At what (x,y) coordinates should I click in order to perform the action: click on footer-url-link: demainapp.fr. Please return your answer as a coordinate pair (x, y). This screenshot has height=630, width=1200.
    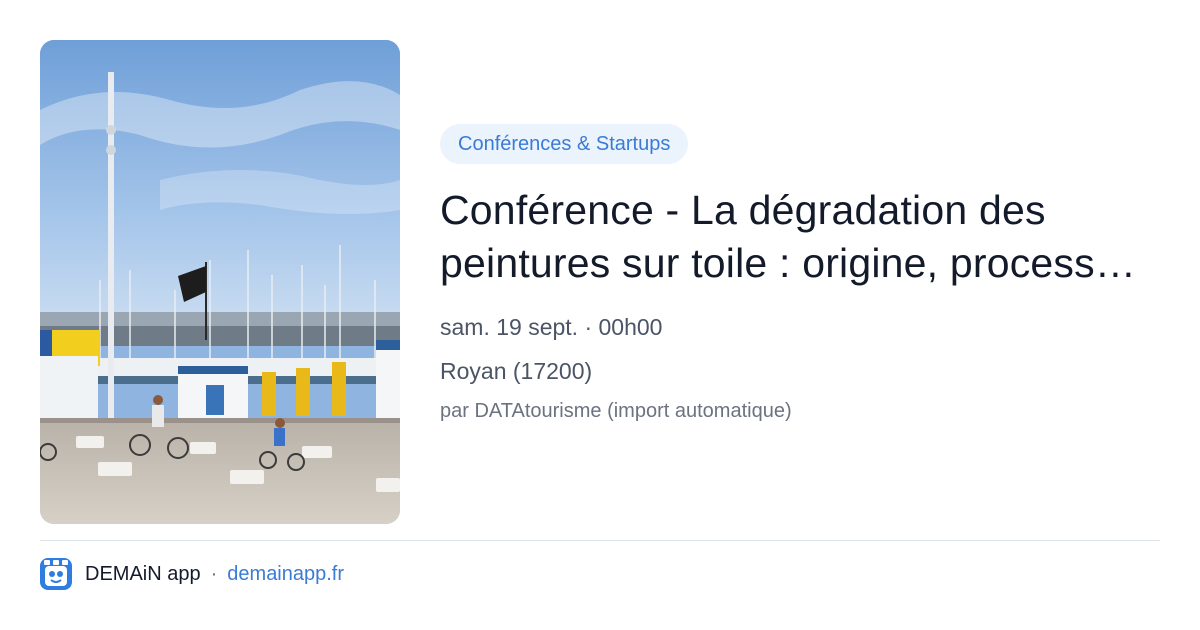
    Looking at the image, I should click on (285, 574).